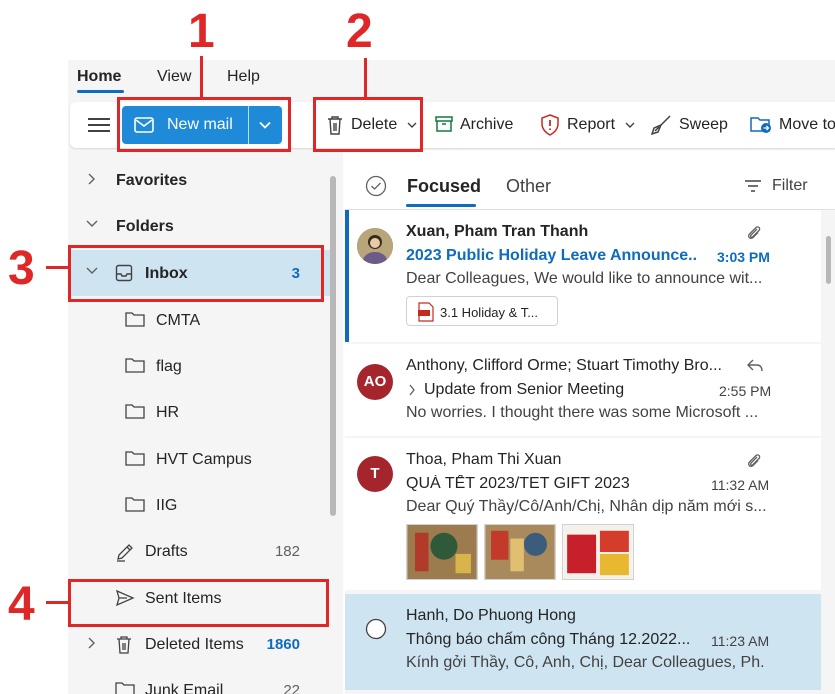 Image resolution: width=835 pixels, height=694 pixels. Describe the element at coordinates (591, 124) in the screenshot. I see `report-label: Report` at that location.